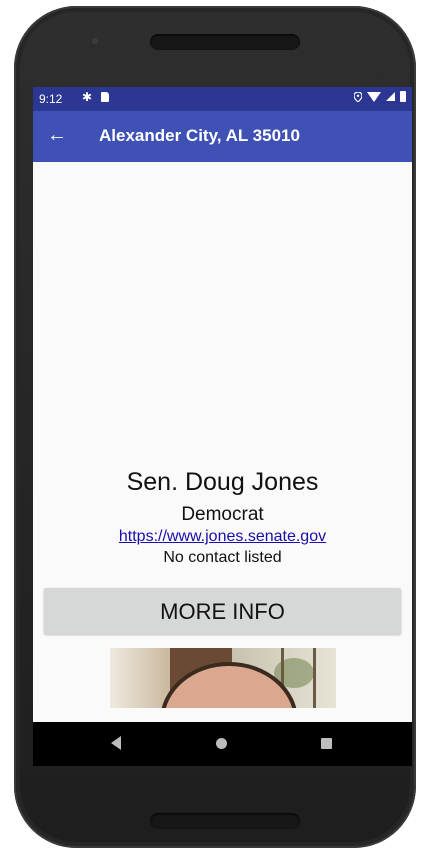 Image resolution: width=430 pixels, height=852 pixels. I want to click on bottom-speaker, so click(225, 821).